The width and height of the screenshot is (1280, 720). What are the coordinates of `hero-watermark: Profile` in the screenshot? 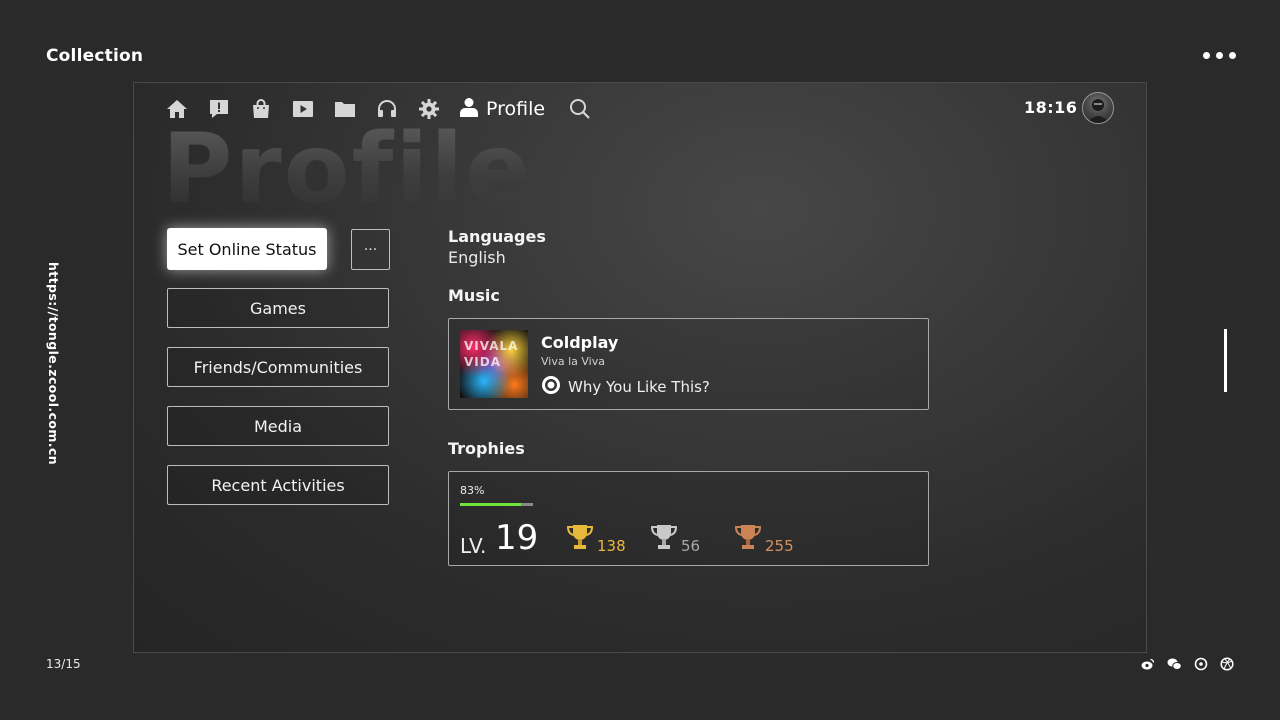 It's located at (347, 169).